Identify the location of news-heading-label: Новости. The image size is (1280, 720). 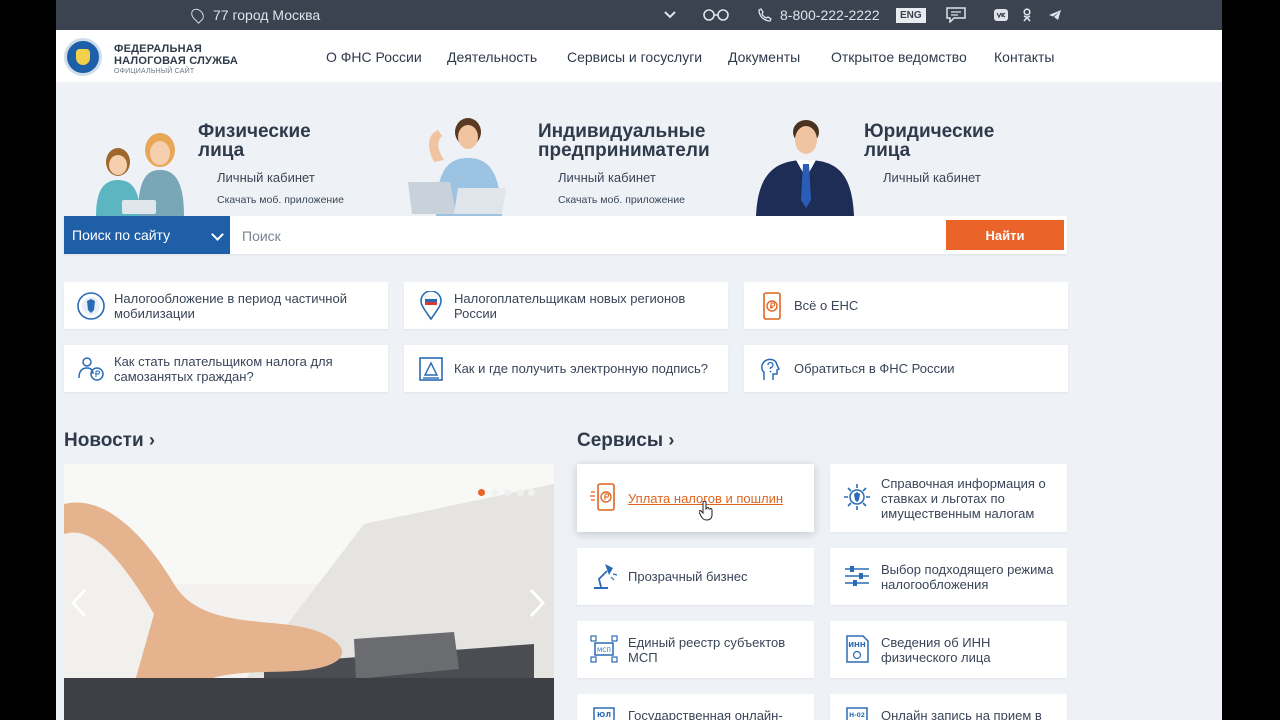
(104, 440).